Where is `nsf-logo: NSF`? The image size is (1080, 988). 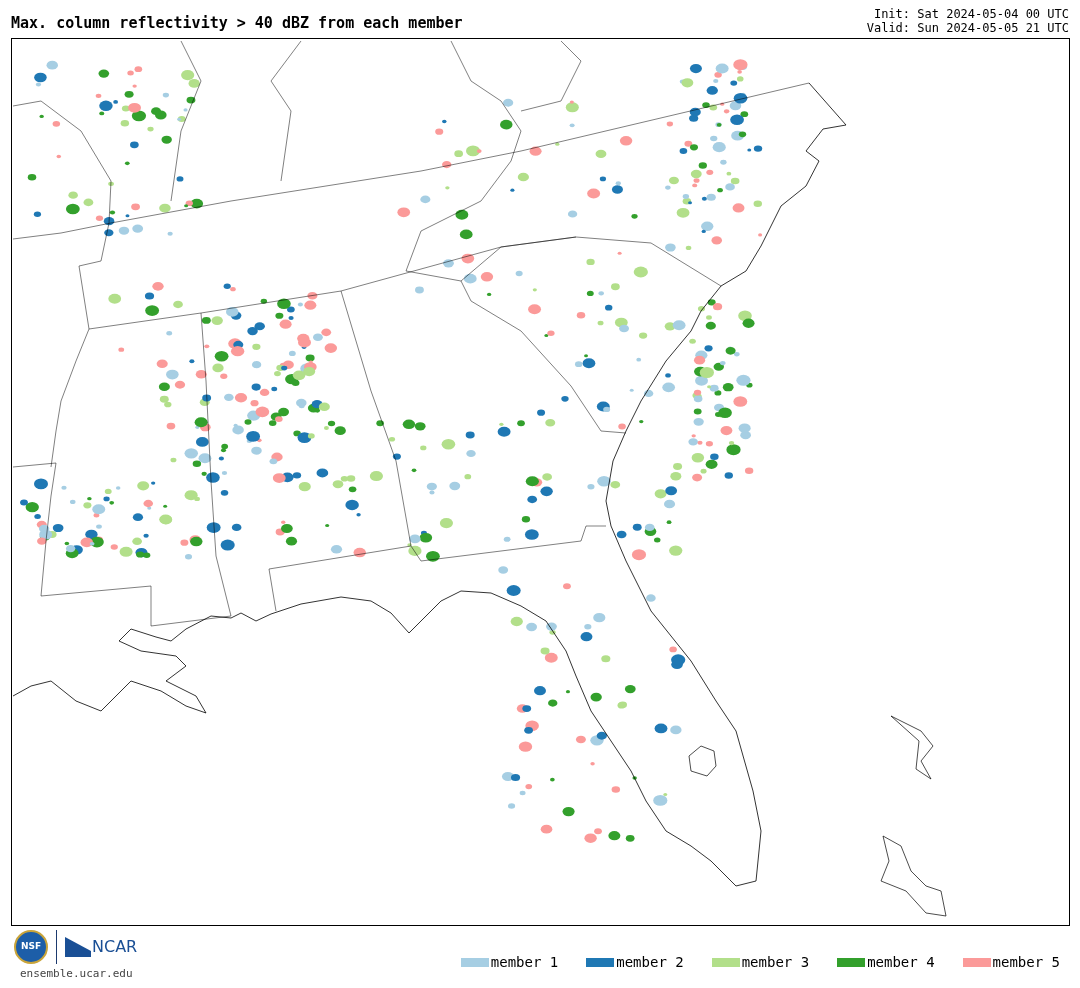 nsf-logo: NSF is located at coordinates (31, 947).